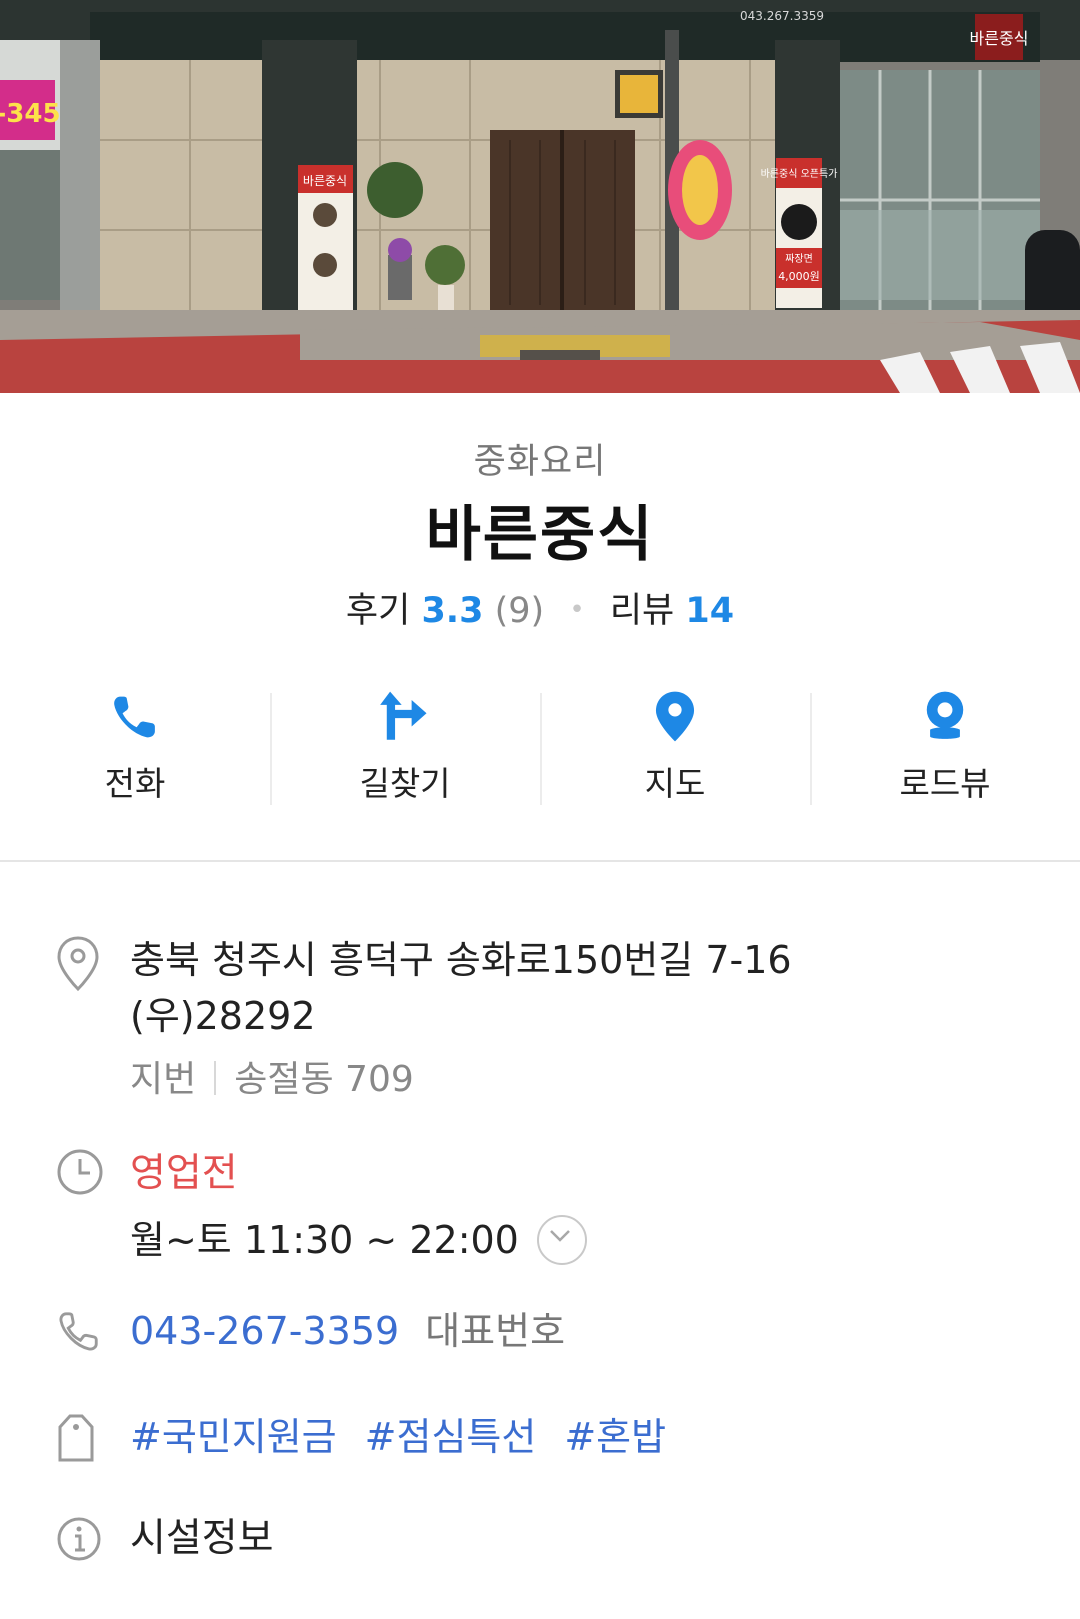  I want to click on call-label: 전화, so click(135, 783).